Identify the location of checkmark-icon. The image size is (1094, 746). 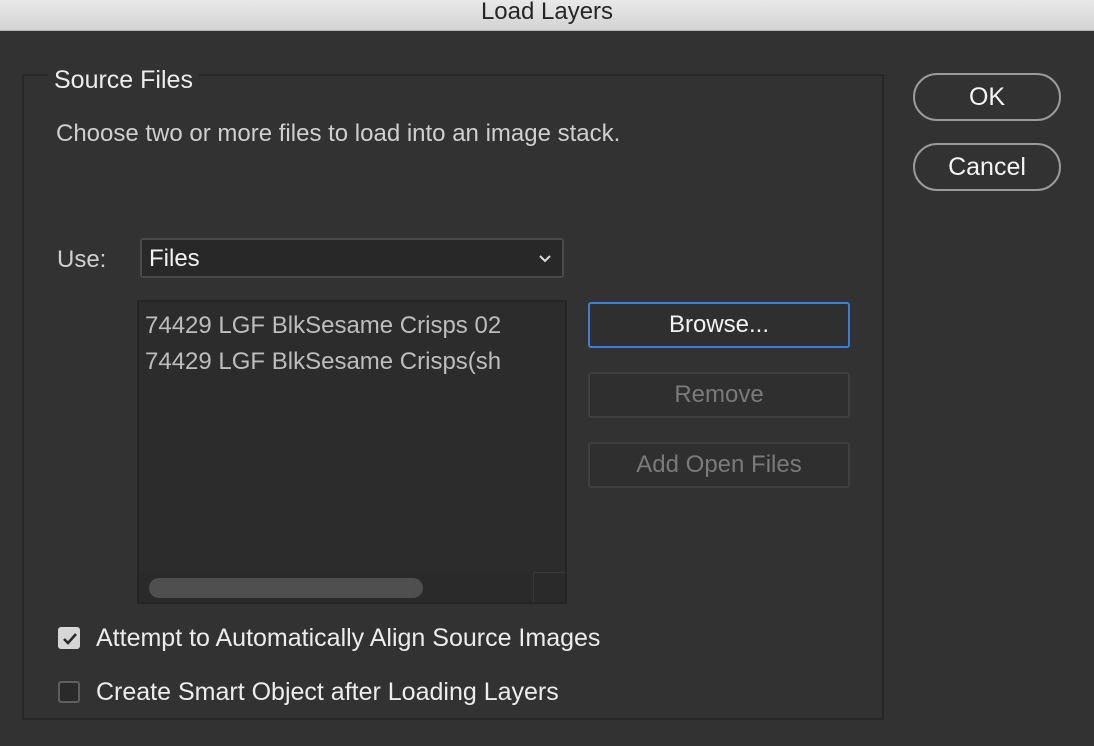
(70, 639).